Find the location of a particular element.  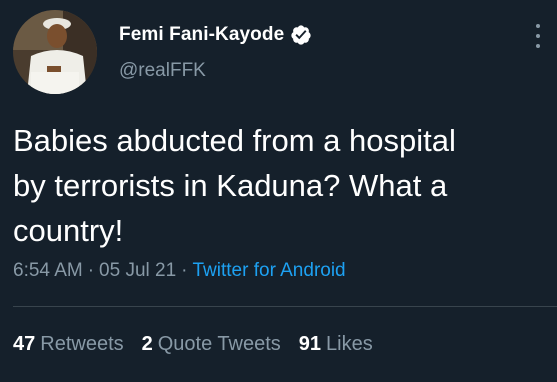

tweet-date: 05 Jul 21 is located at coordinates (137, 271).